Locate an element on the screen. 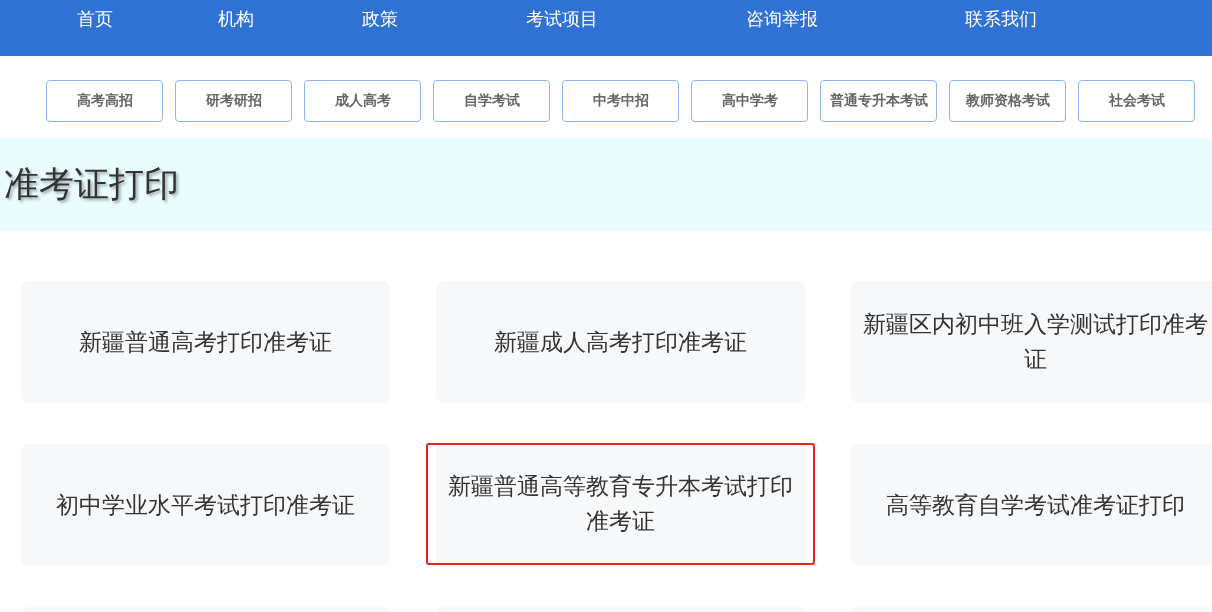 The image size is (1212, 612). category-button: 教师资格考试 is located at coordinates (1007, 101).